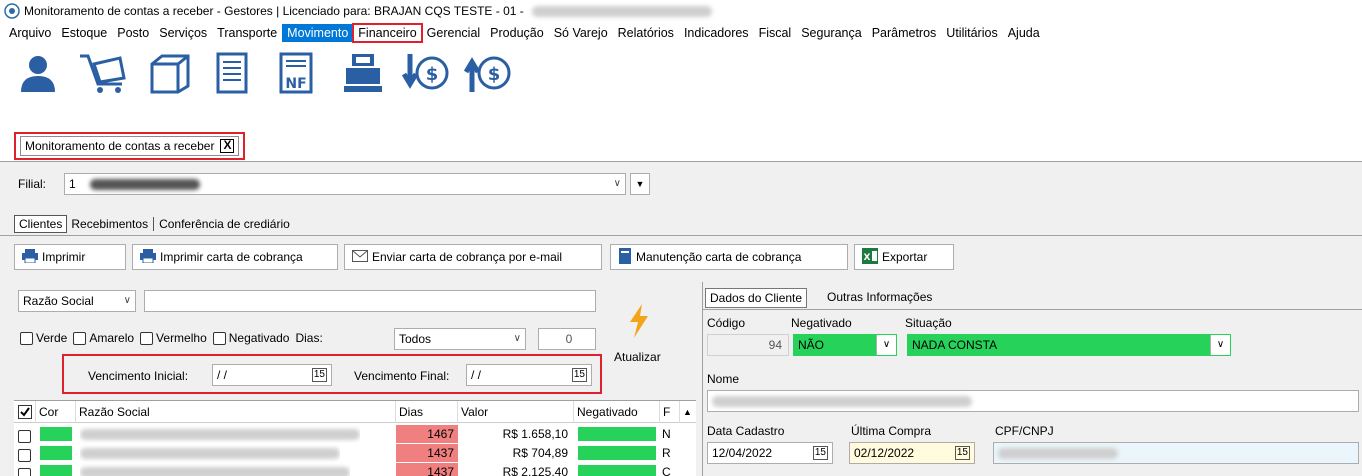 Image resolution: width=1362 pixels, height=476 pixels. What do you see at coordinates (454, 33) in the screenshot?
I see `menu-gerencial: Gerencial` at bounding box center [454, 33].